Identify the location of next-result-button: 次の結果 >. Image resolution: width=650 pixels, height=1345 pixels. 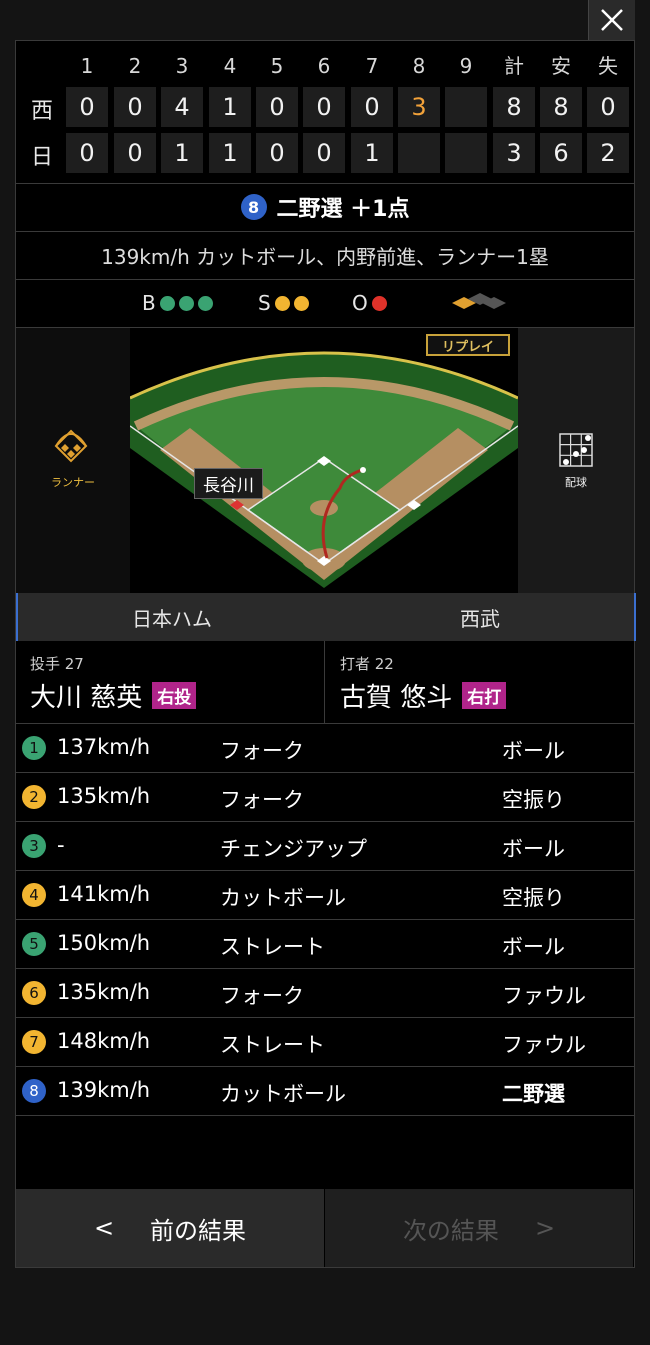
(479, 1228).